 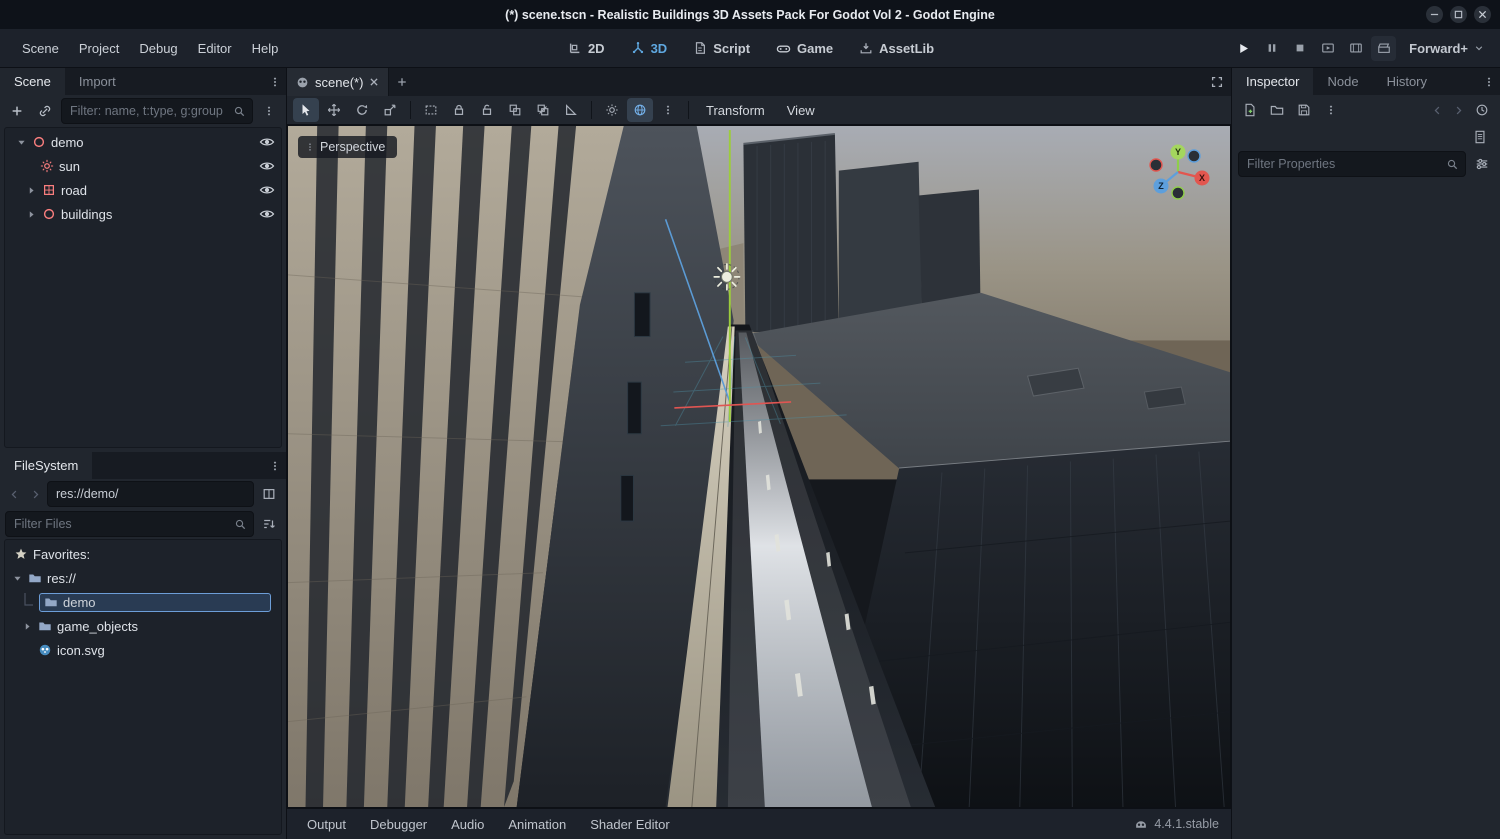 I want to click on fs-row-res: res://, so click(x=143, y=578).